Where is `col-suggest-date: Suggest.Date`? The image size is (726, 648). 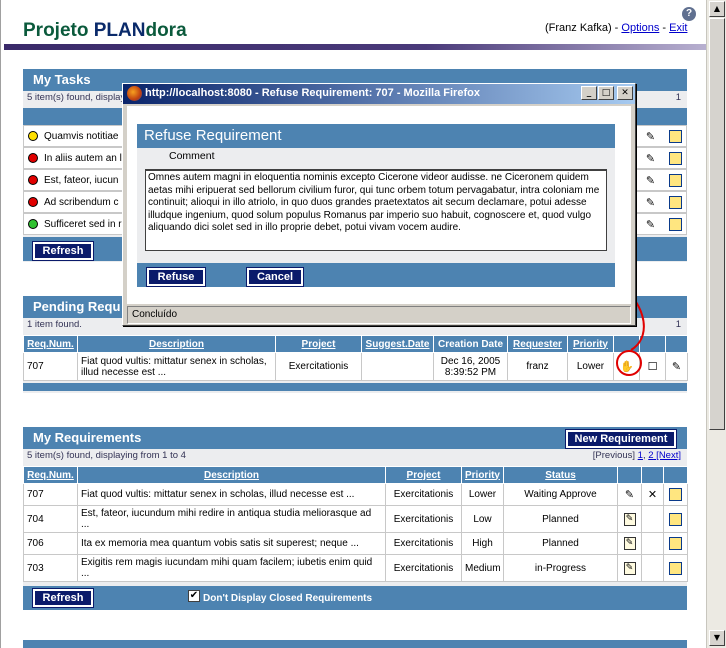 col-suggest-date: Suggest.Date is located at coordinates (397, 344).